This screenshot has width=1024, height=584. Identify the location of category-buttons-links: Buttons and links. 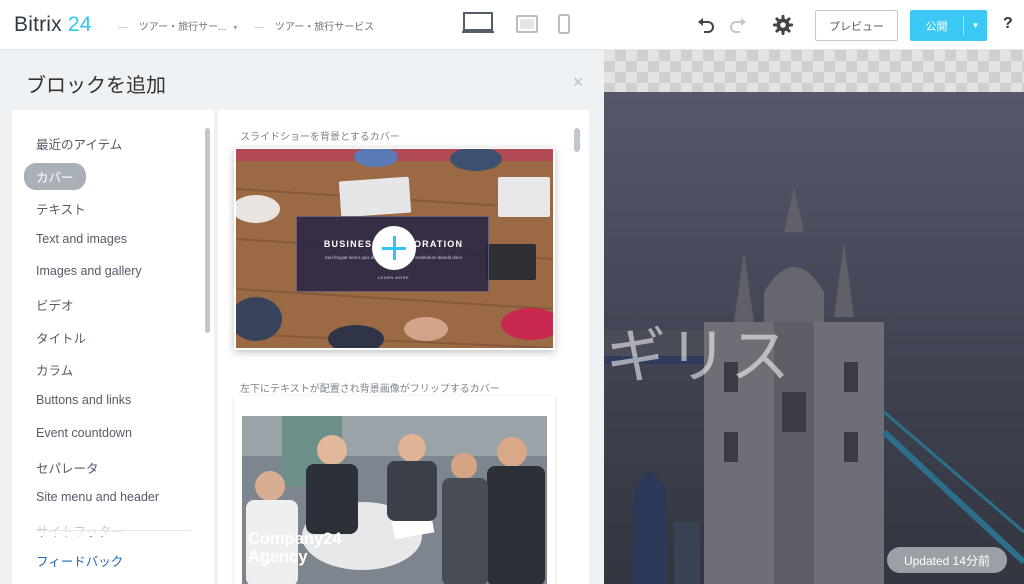
(83, 400).